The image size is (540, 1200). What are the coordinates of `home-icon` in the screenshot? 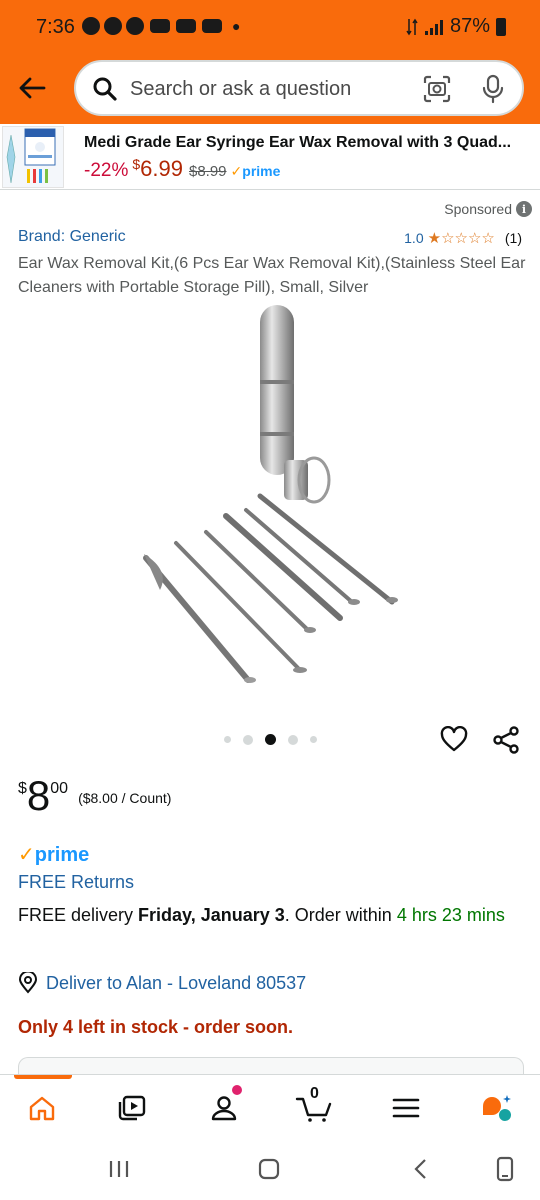 It's located at (42, 1108).